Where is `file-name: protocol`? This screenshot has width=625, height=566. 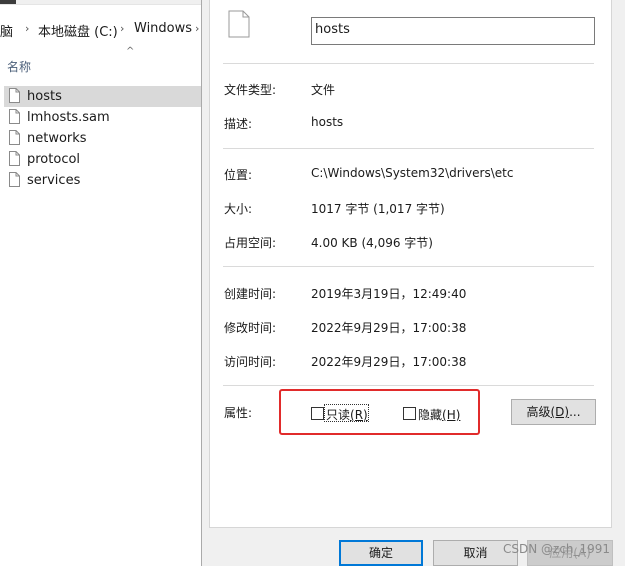 file-name: protocol is located at coordinates (54, 159).